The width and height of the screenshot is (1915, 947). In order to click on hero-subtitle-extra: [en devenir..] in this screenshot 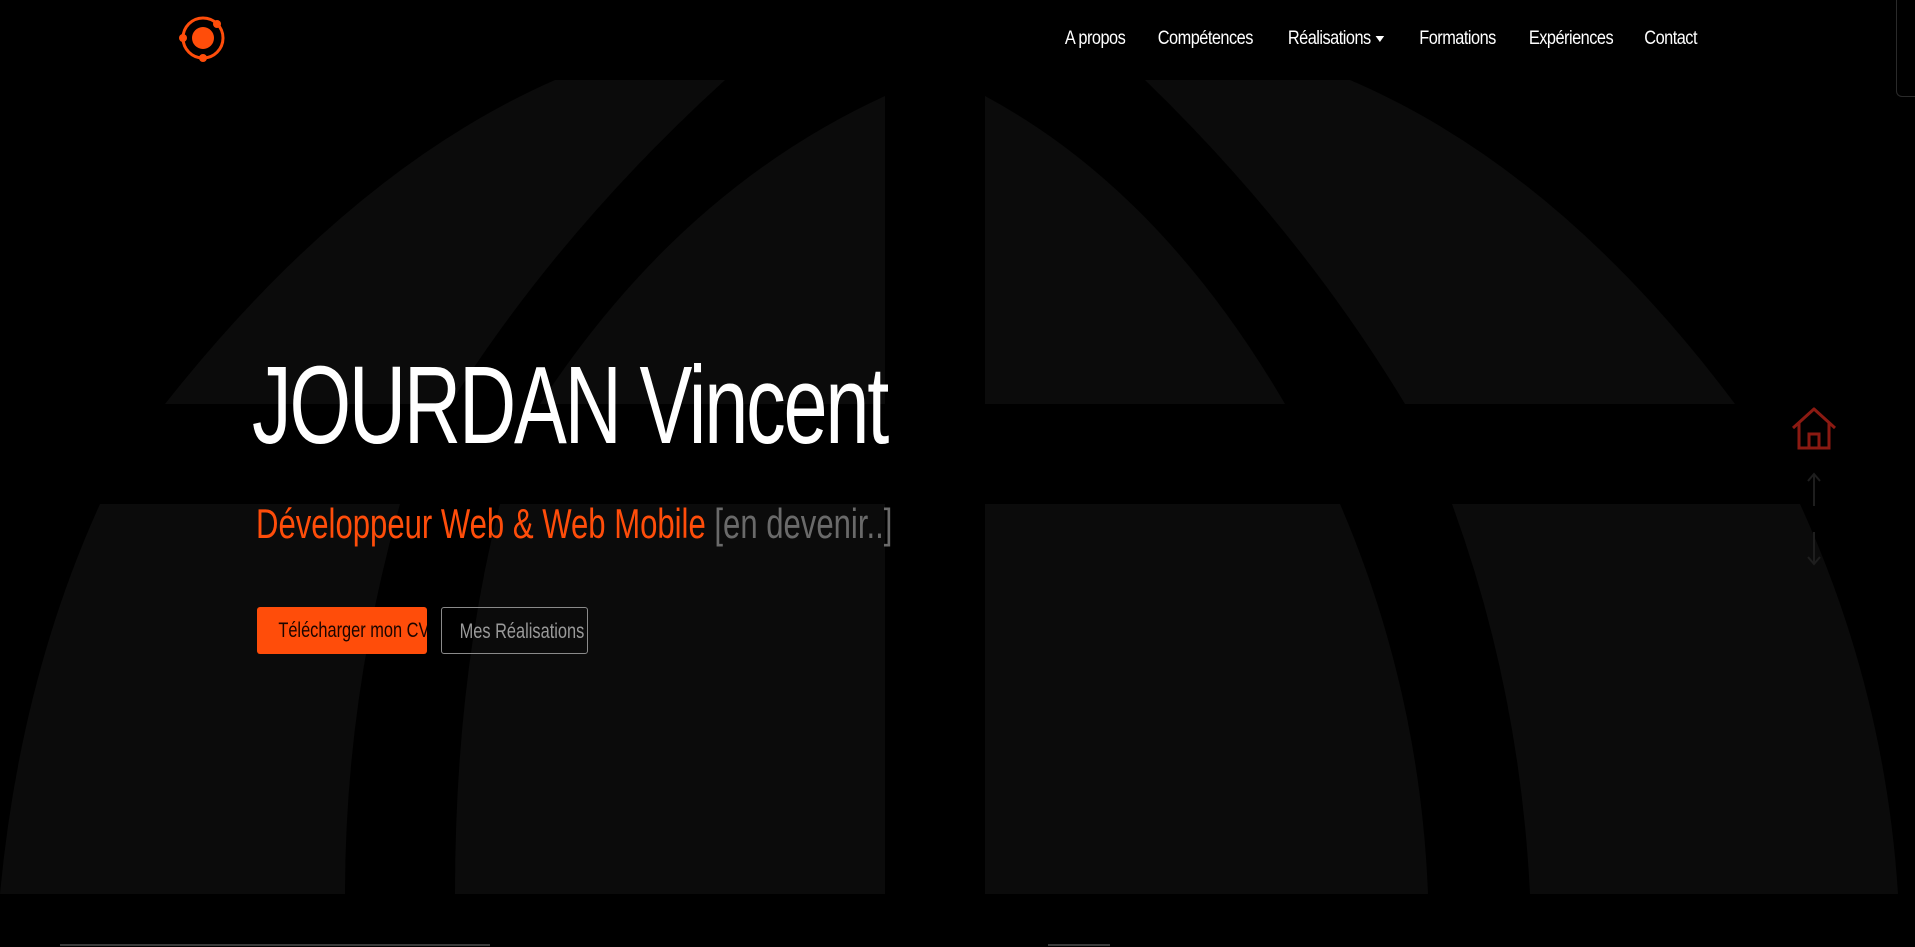, I will do `click(803, 523)`.